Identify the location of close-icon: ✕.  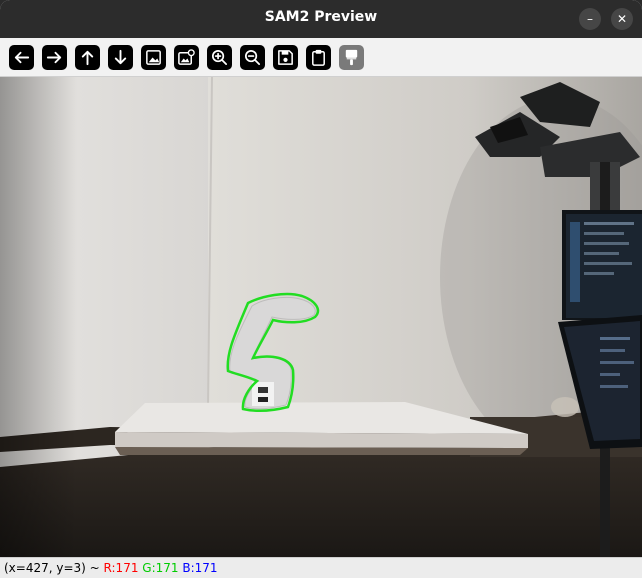
(622, 19).